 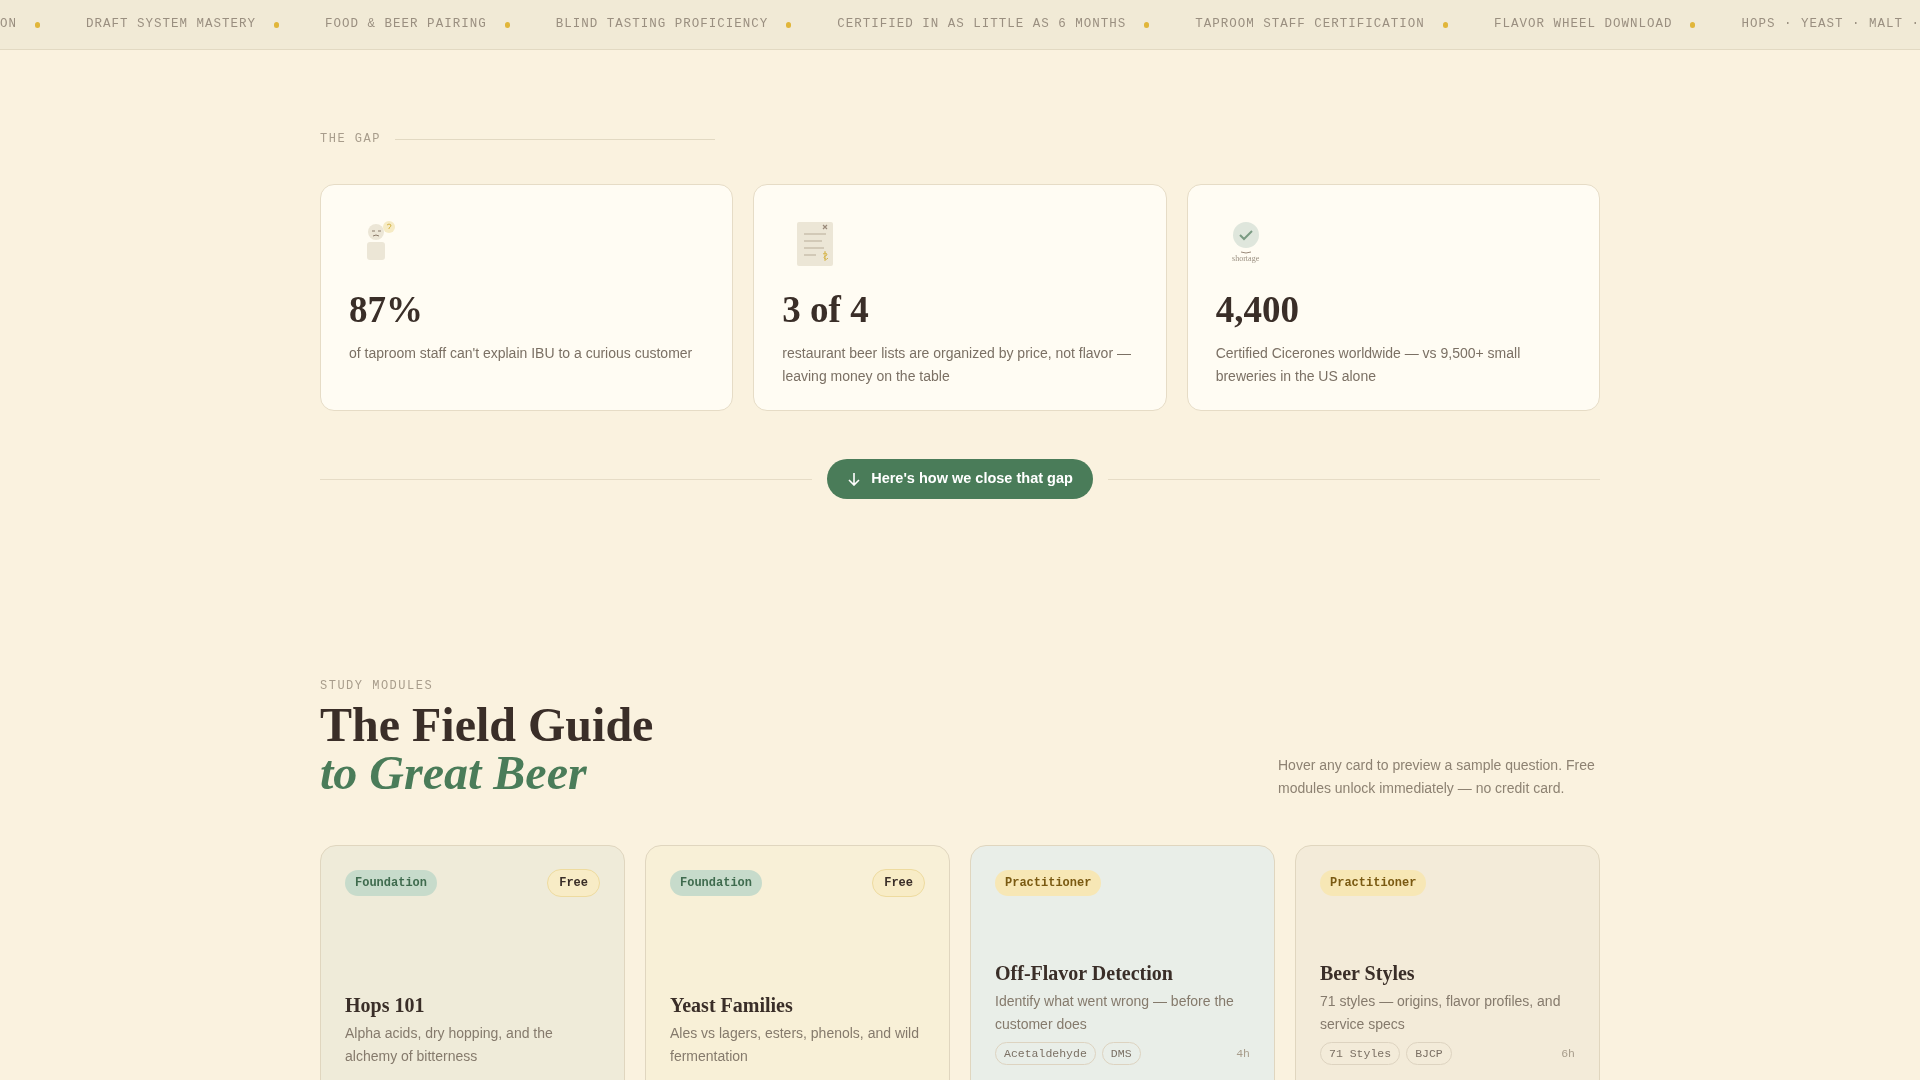 What do you see at coordinates (454, 773) in the screenshot?
I see `section-title-accent: to Great Beer` at bounding box center [454, 773].